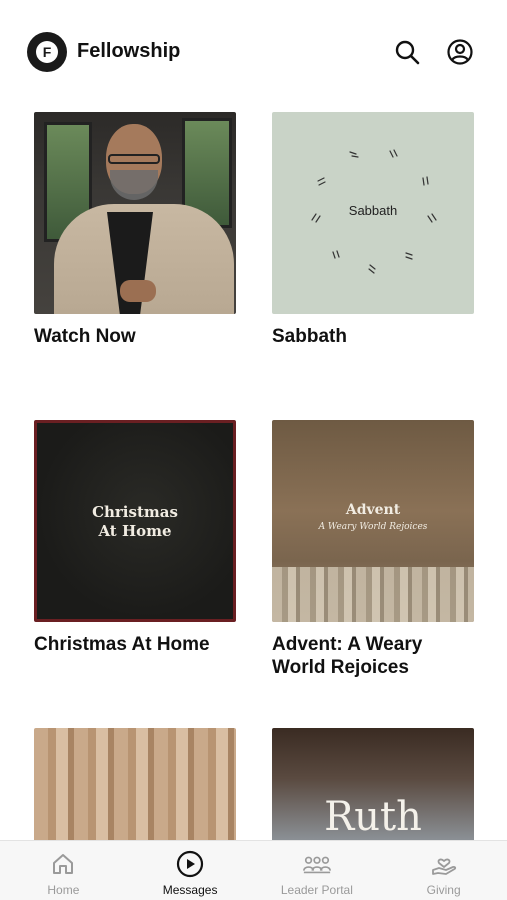  What do you see at coordinates (317, 864) in the screenshot?
I see `group-icon` at bounding box center [317, 864].